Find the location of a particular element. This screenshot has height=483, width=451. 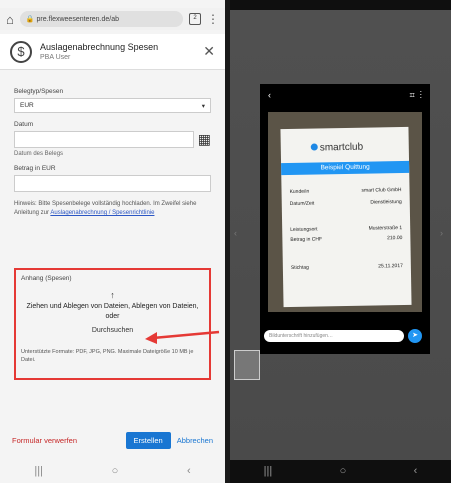

dollar-icon: $ is located at coordinates (21, 51).